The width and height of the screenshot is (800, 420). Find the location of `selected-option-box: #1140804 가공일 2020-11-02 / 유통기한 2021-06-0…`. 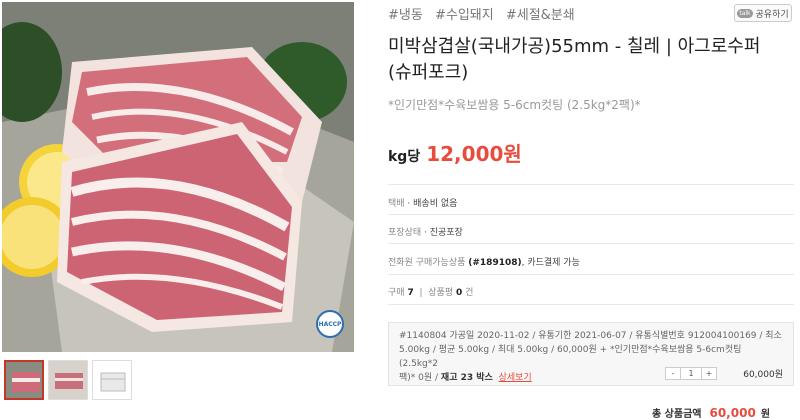

selected-option-box: #1140804 가공일 2020-11-02 / 유통기한 2021-06-0… is located at coordinates (591, 354).